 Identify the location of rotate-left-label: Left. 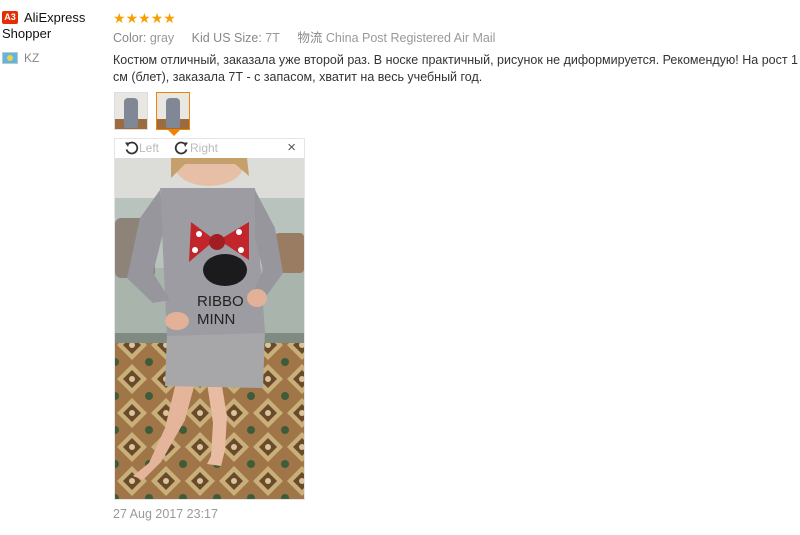
(149, 148).